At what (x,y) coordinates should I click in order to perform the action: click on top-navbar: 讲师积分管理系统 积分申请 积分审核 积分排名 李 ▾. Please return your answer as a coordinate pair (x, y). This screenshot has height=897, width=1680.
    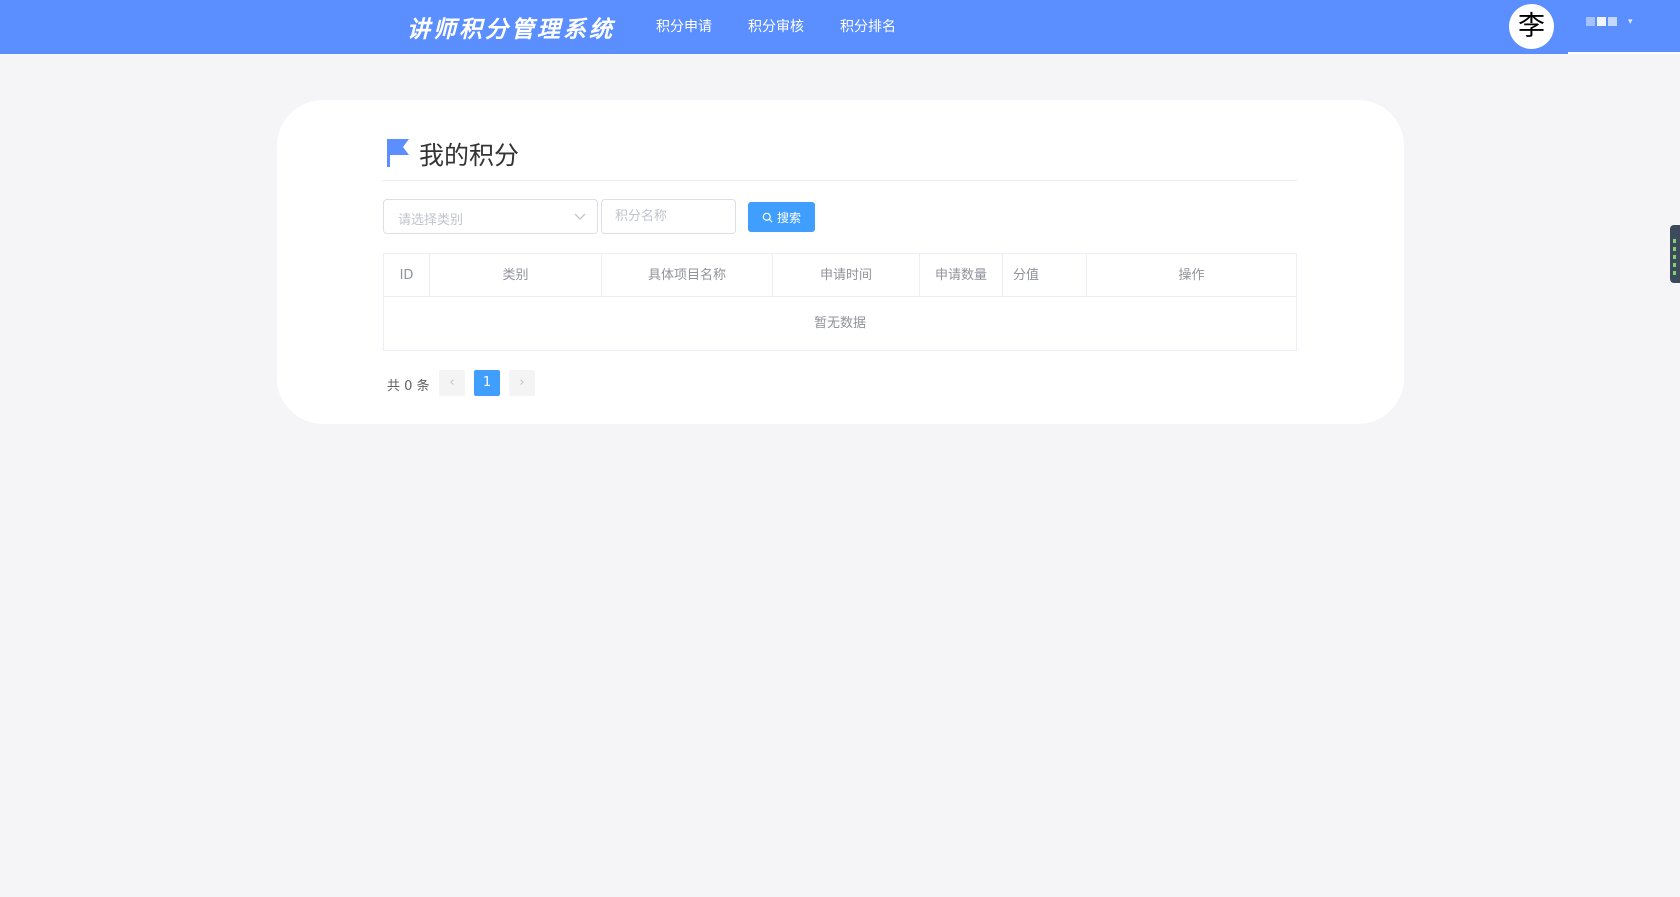
    Looking at the image, I should click on (840, 27).